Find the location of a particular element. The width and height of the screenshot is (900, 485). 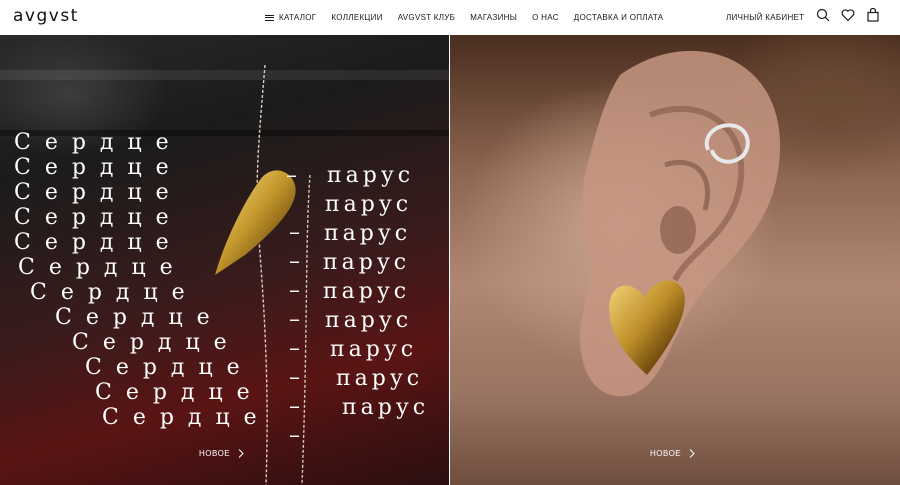

nav-item-label: О НАС is located at coordinates (545, 17).